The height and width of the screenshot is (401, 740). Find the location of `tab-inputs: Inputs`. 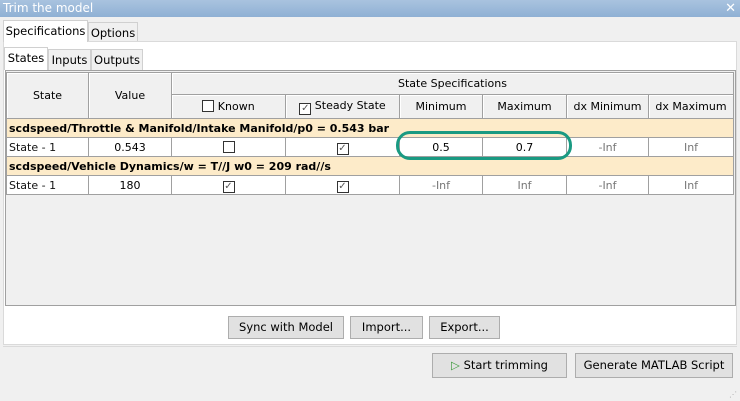

tab-inputs: Inputs is located at coordinates (69, 59).